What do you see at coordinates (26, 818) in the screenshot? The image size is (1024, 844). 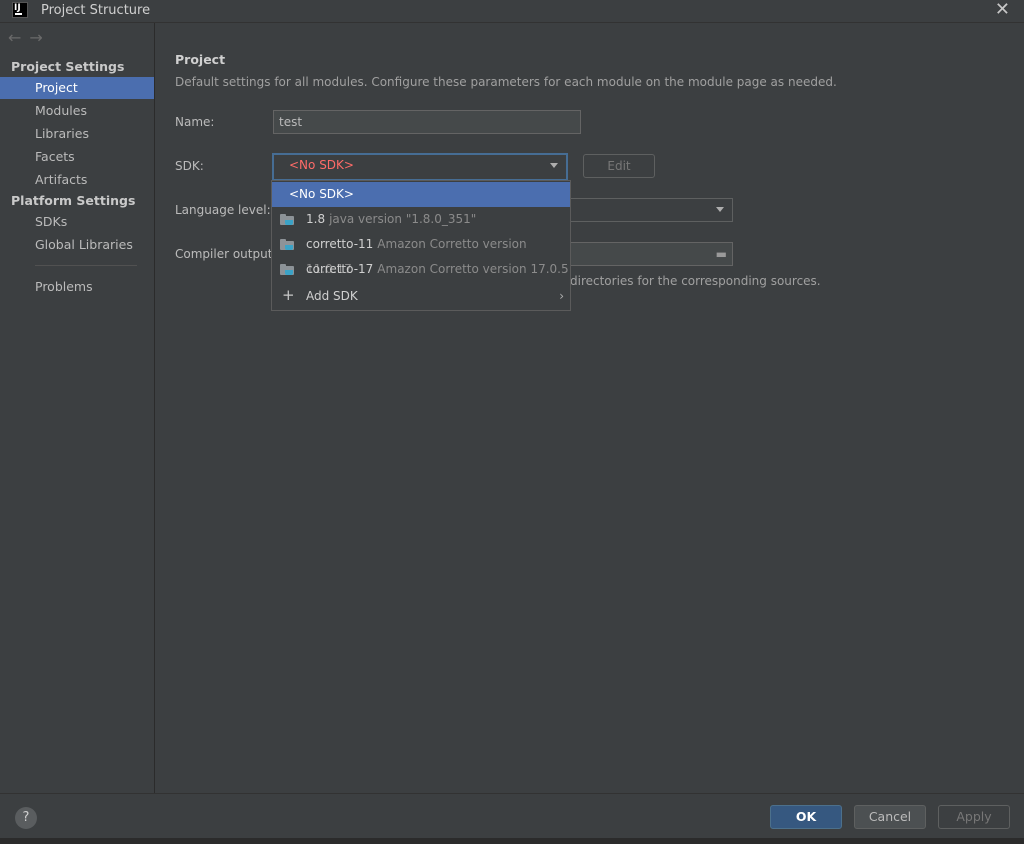 I see `help-icon: ?` at bounding box center [26, 818].